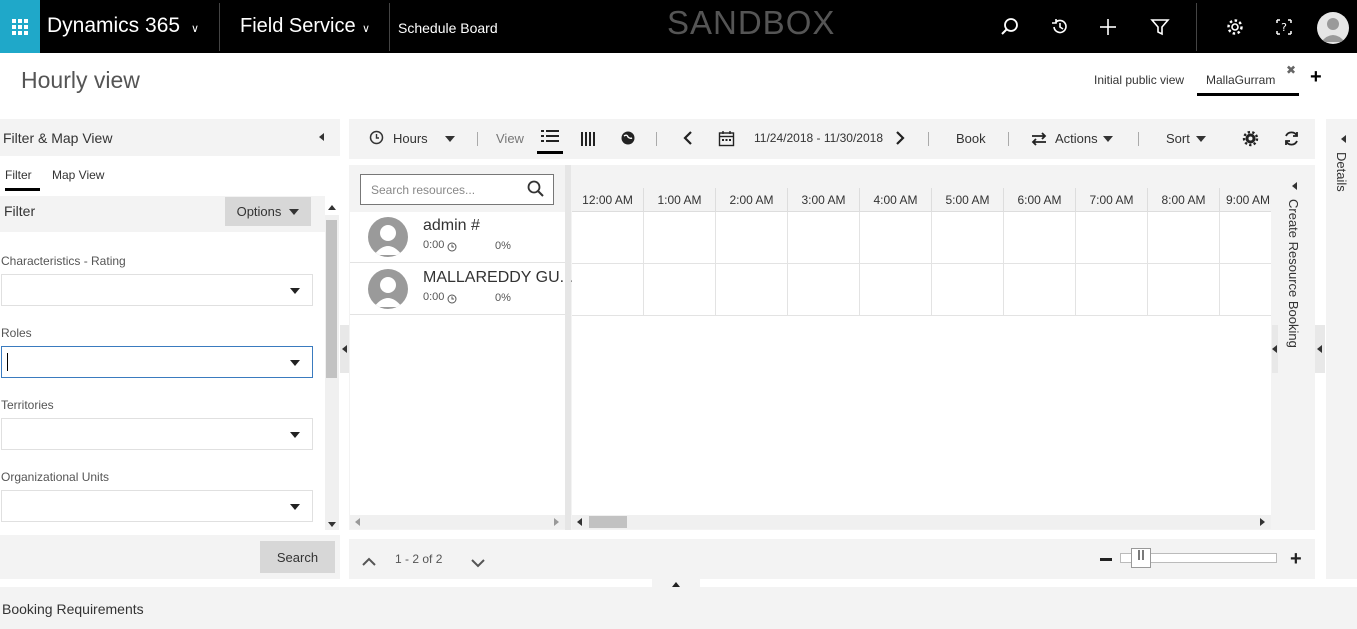 The height and width of the screenshot is (629, 1357). What do you see at coordinates (78, 175) in the screenshot?
I see `tab-map-view: Map View` at bounding box center [78, 175].